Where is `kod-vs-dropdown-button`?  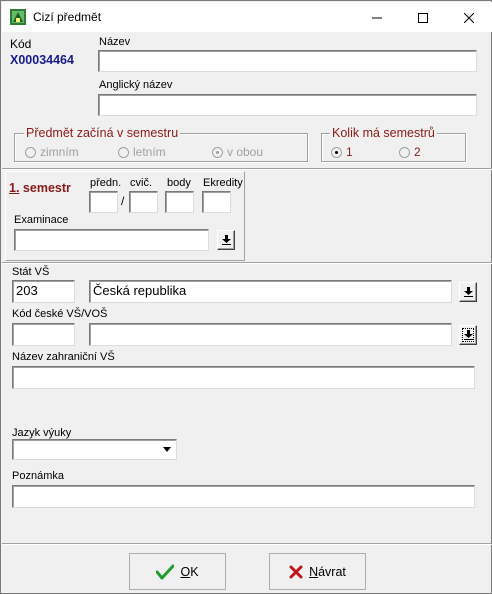 kod-vs-dropdown-button is located at coordinates (468, 335).